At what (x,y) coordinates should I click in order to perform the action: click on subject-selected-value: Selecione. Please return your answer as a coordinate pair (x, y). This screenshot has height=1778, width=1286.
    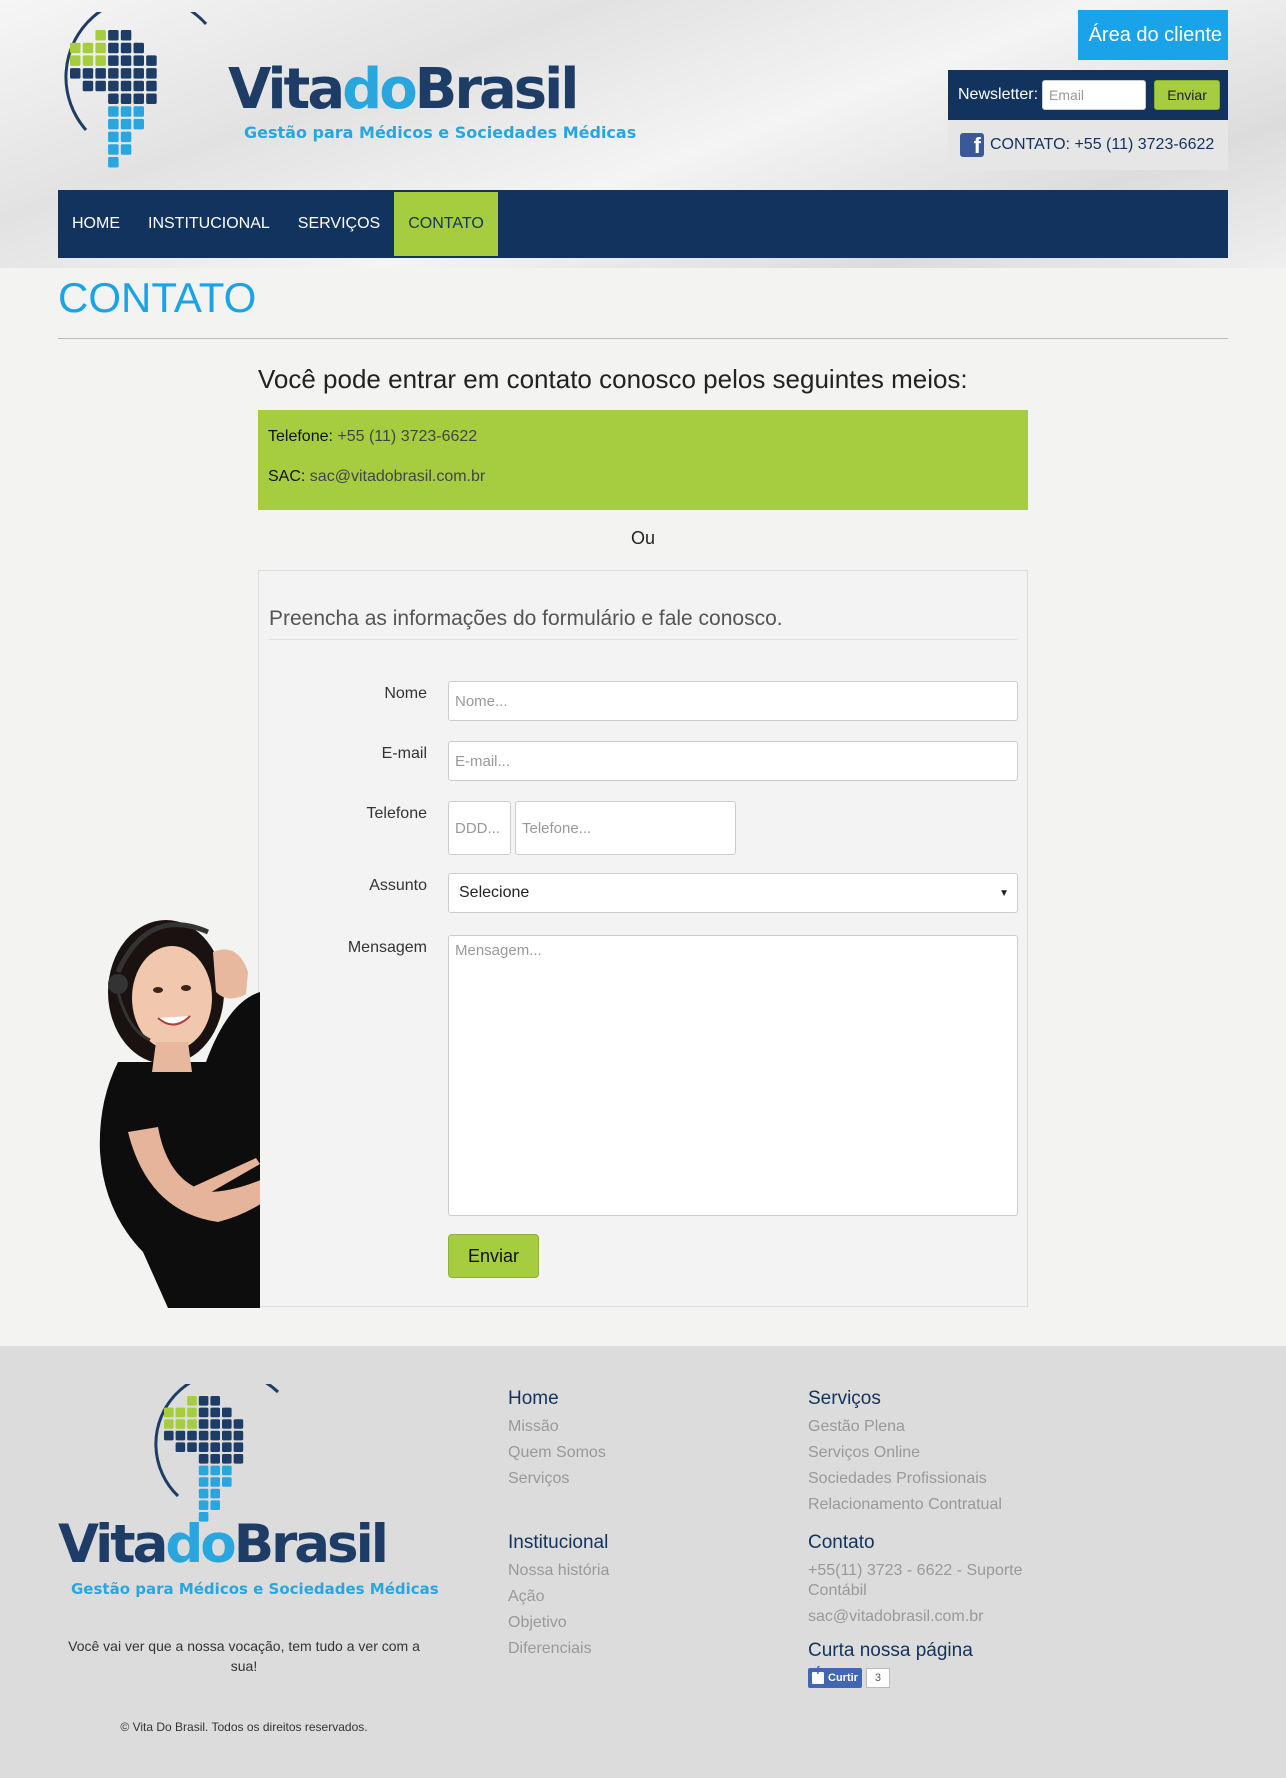
    Looking at the image, I should click on (494, 892).